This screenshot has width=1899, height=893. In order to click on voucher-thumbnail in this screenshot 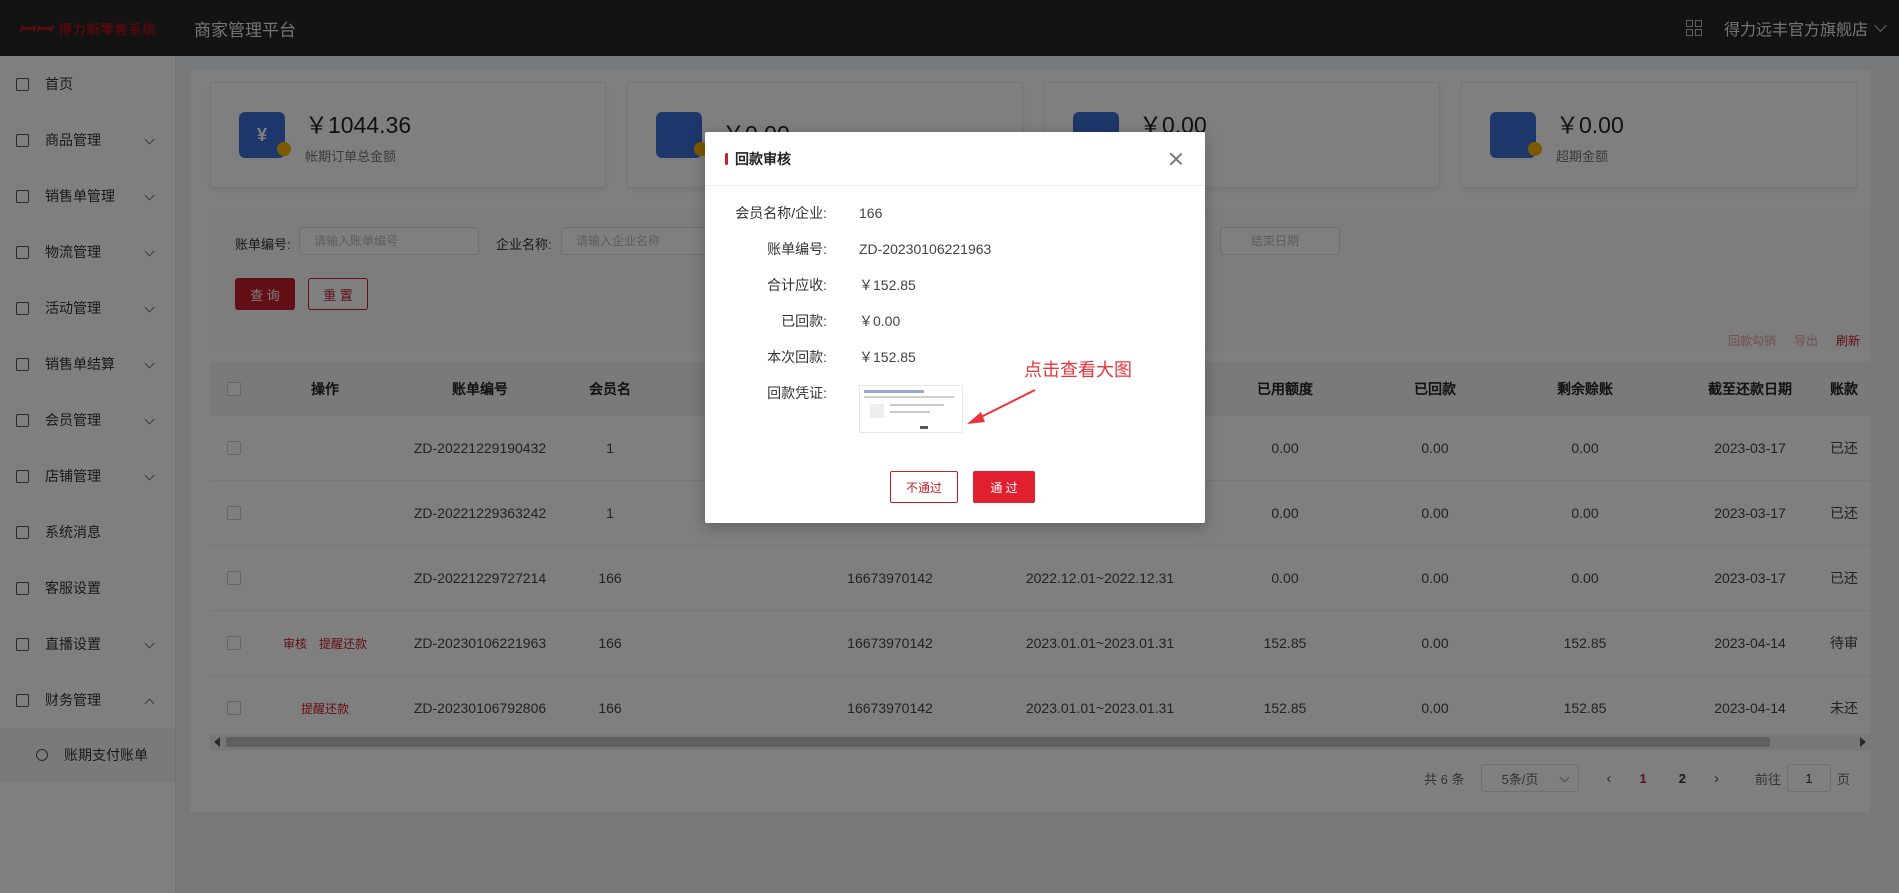, I will do `click(911, 409)`.